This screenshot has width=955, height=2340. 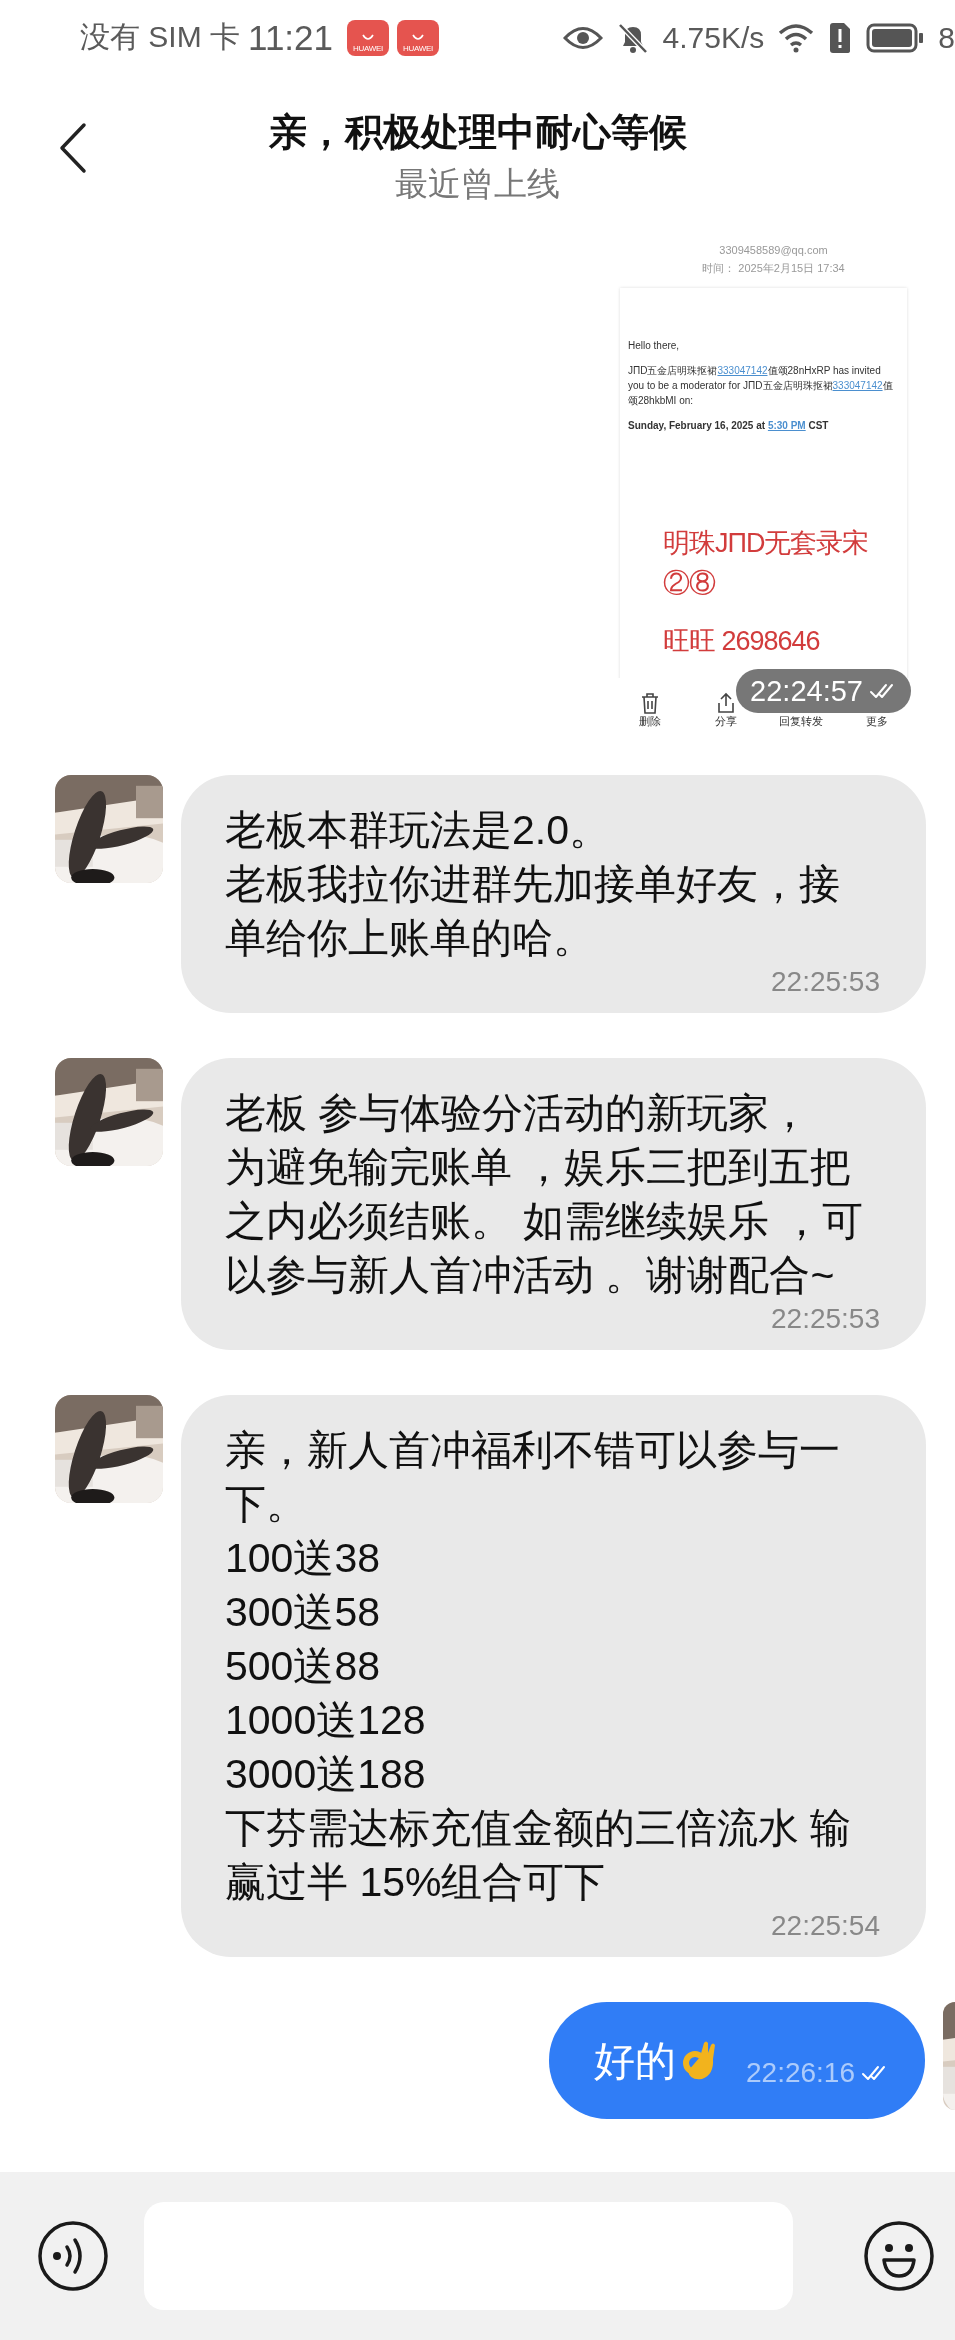 I want to click on message-time: 22:25:54, so click(x=825, y=1926).